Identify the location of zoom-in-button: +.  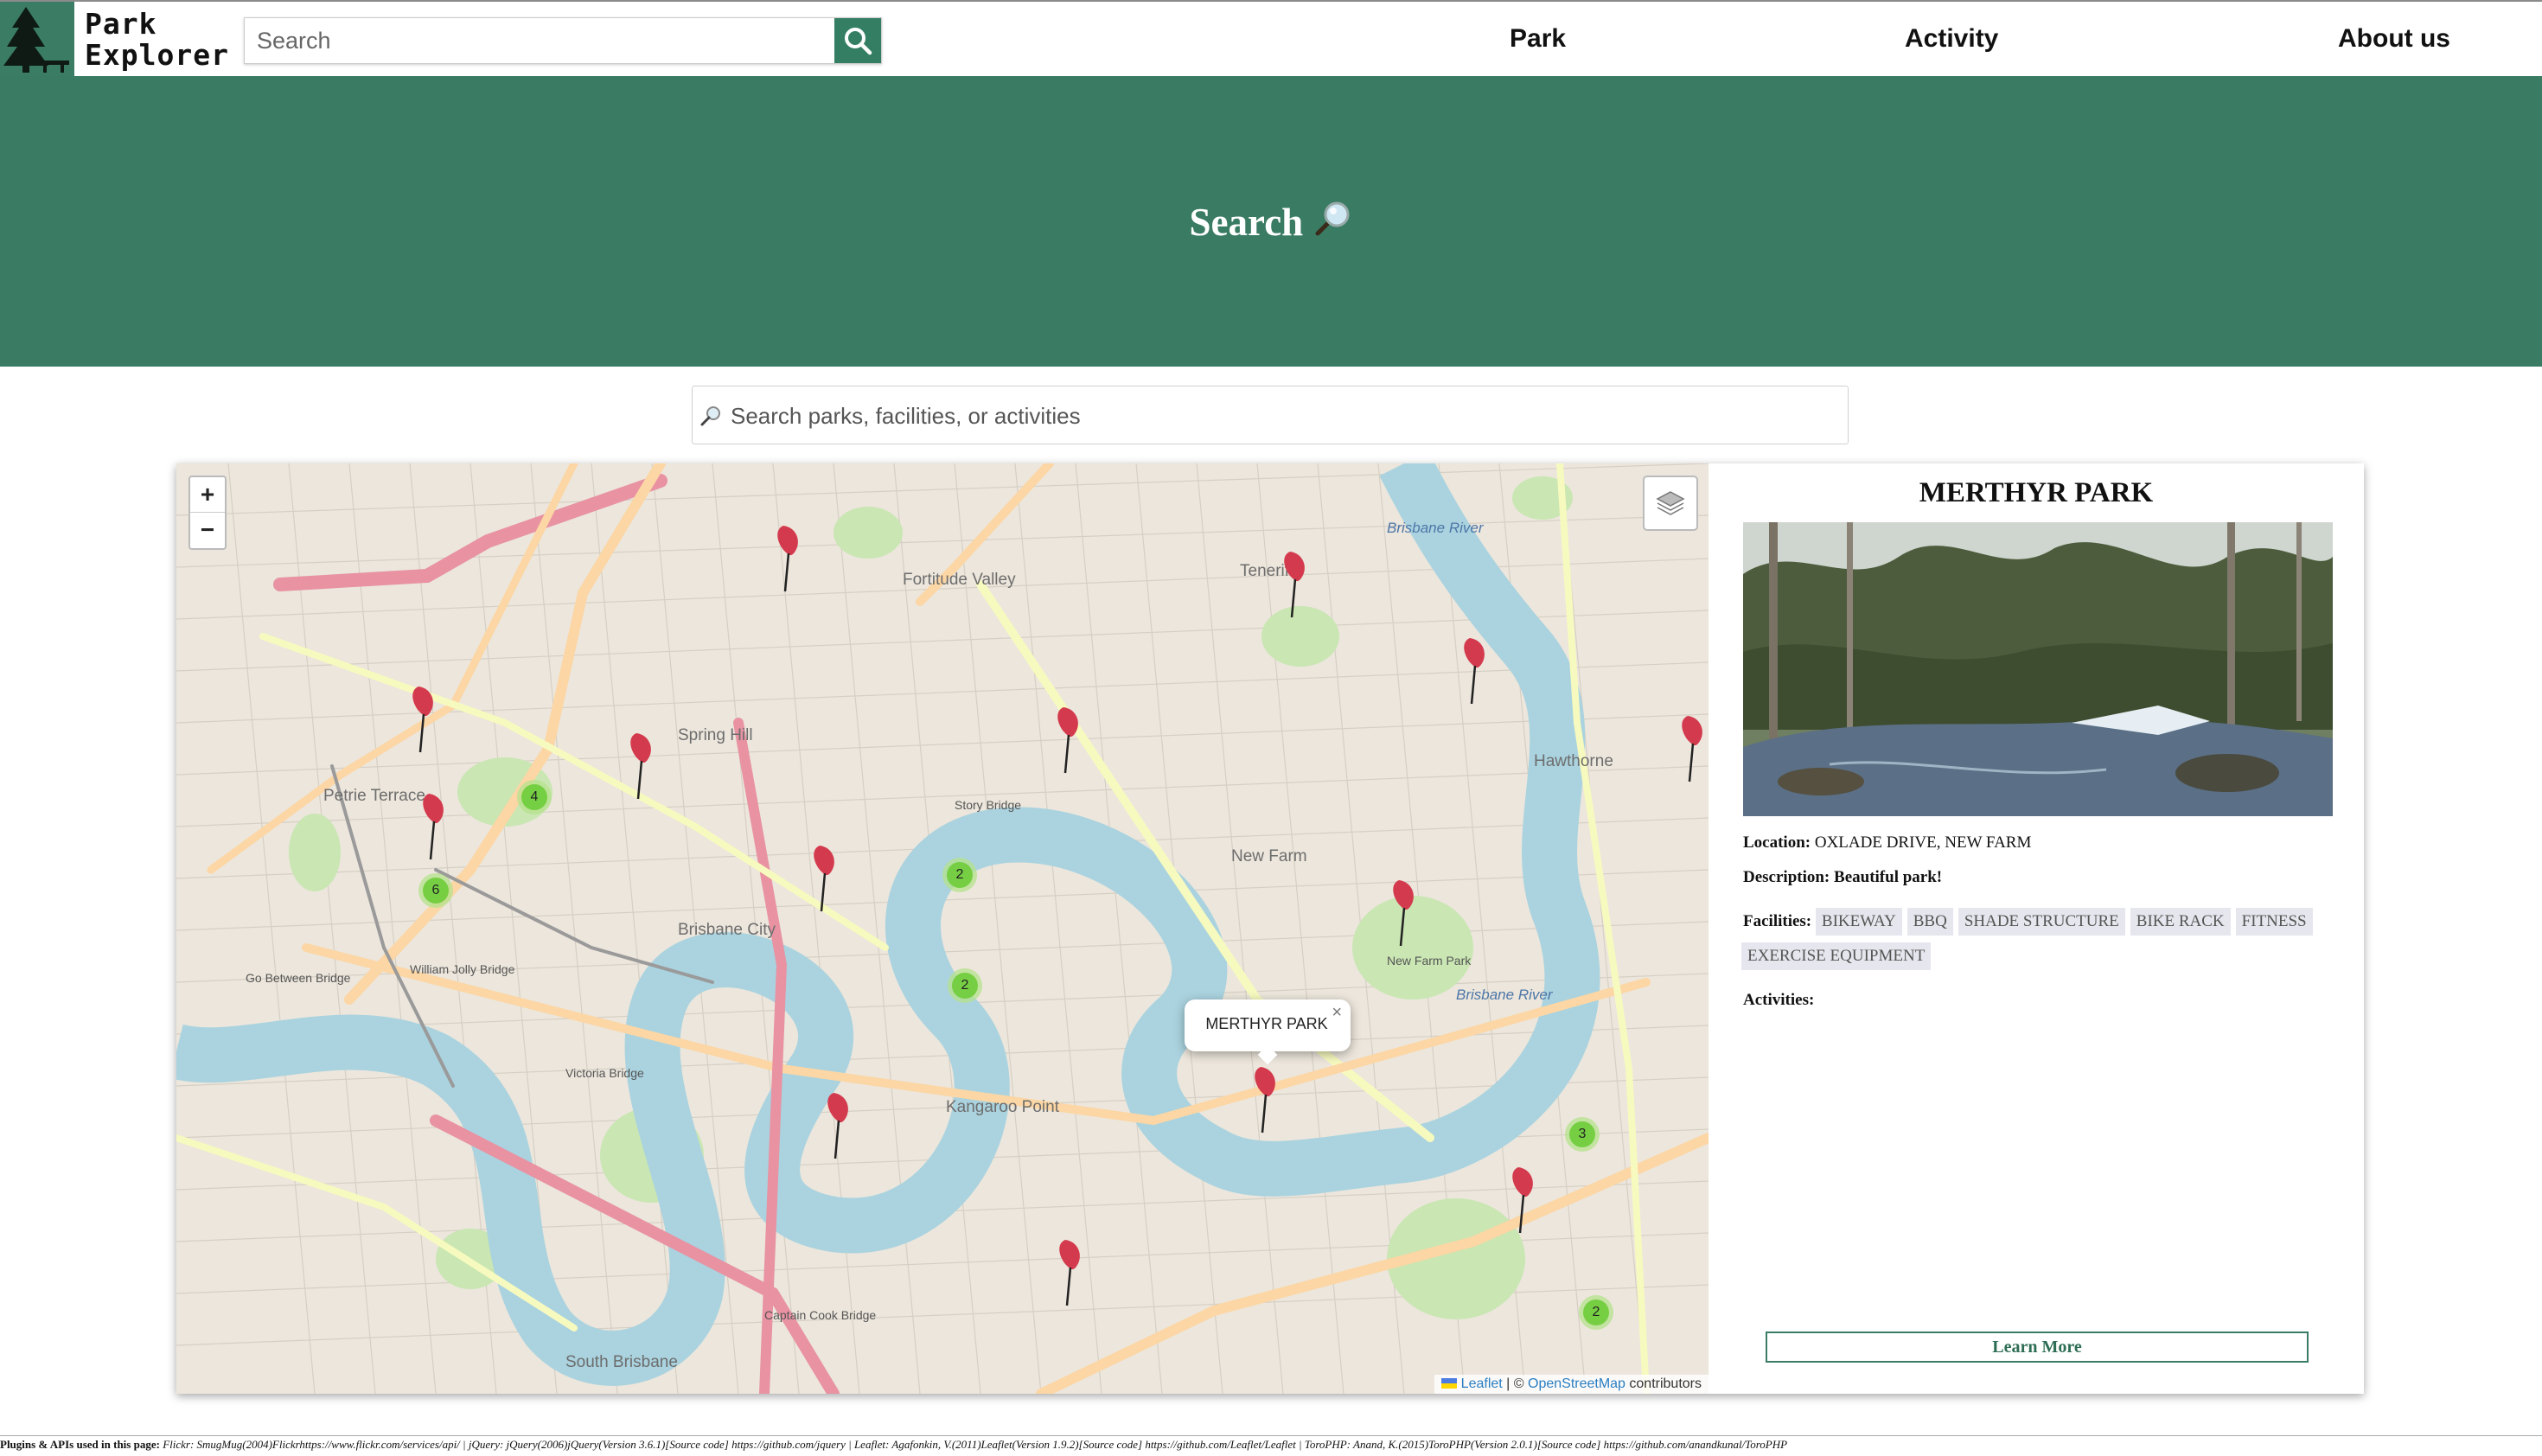
(207, 495).